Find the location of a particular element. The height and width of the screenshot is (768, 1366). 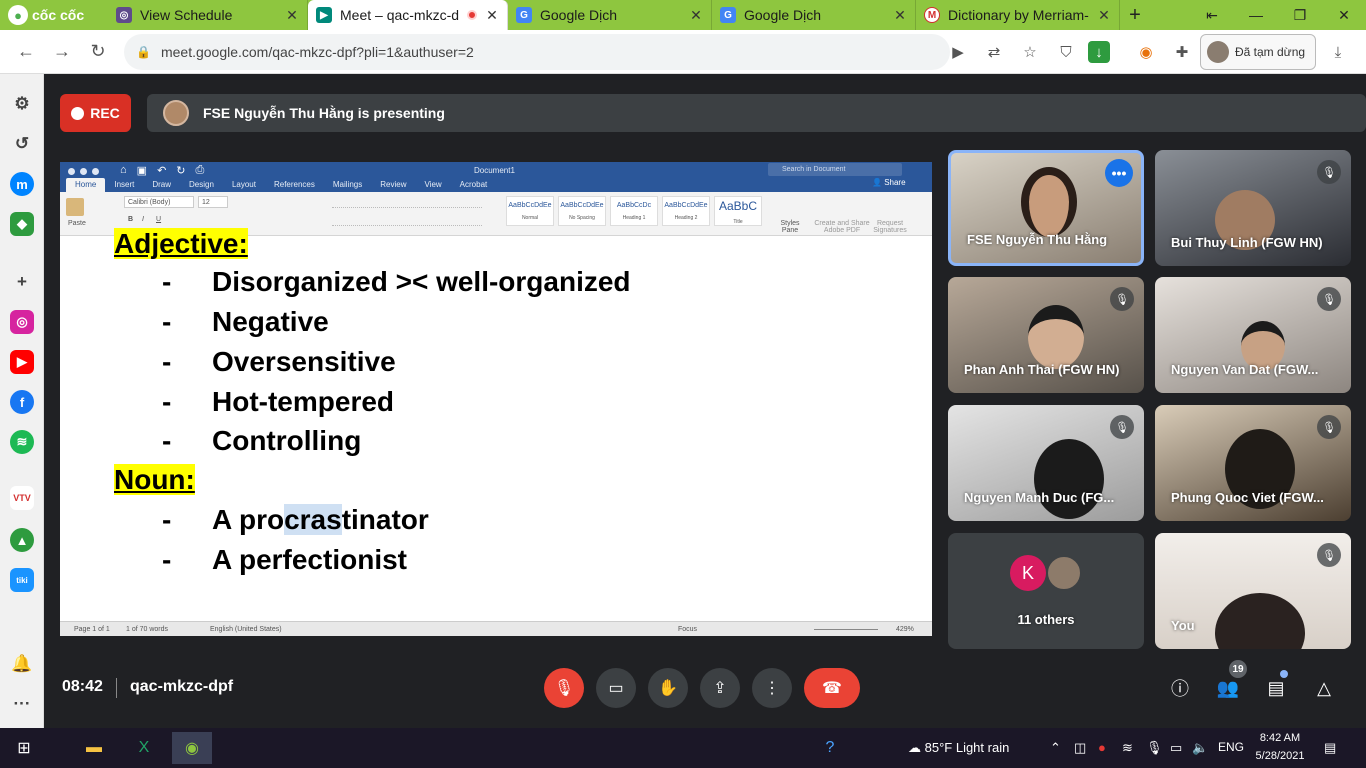

heading-noun: Noun: is located at coordinates (154, 480).